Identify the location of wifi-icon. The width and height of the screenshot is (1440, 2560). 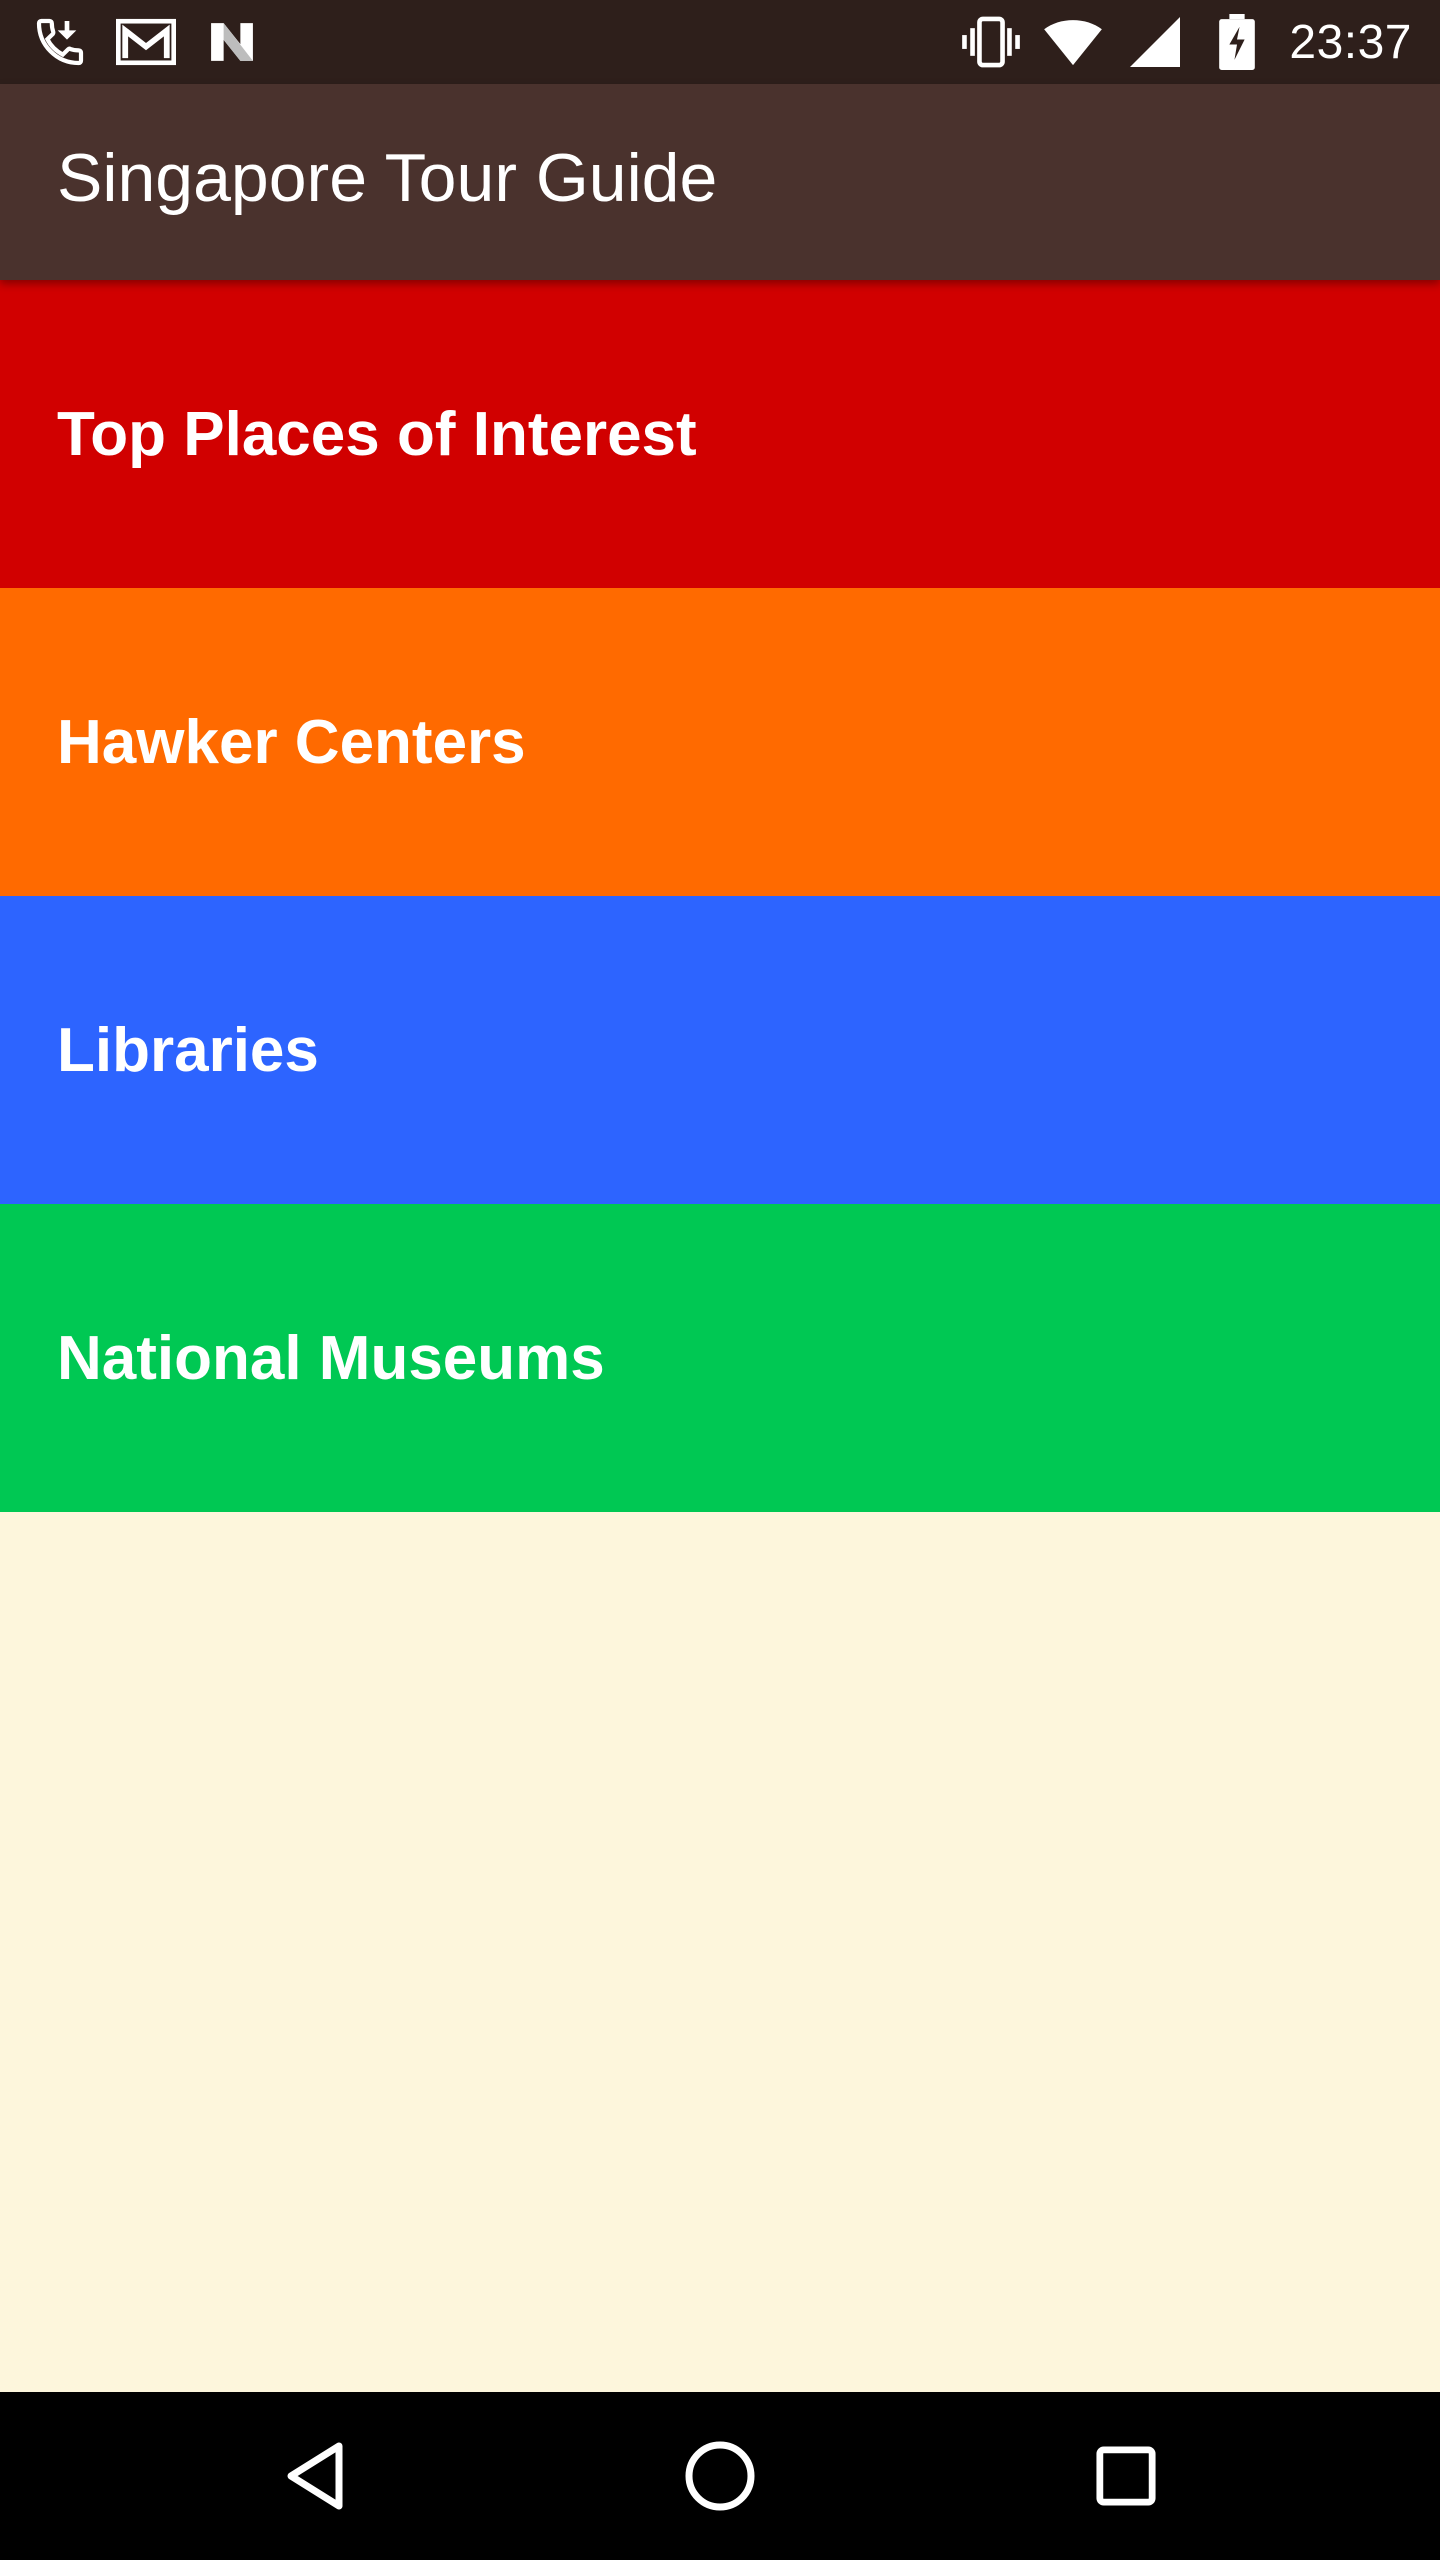
(1073, 42).